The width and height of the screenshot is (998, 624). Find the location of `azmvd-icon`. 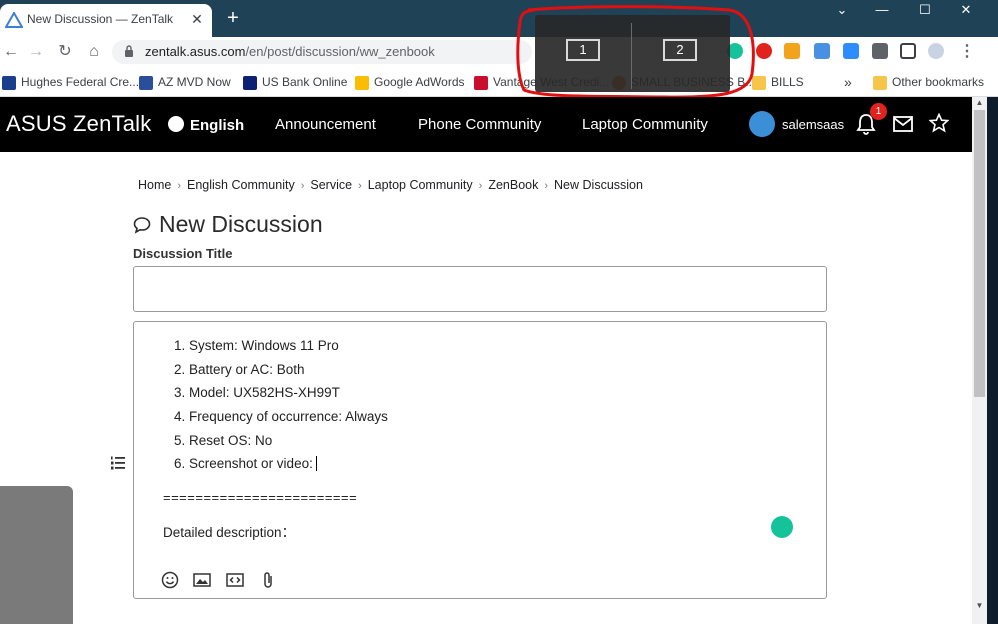

azmvd-icon is located at coordinates (146, 82).